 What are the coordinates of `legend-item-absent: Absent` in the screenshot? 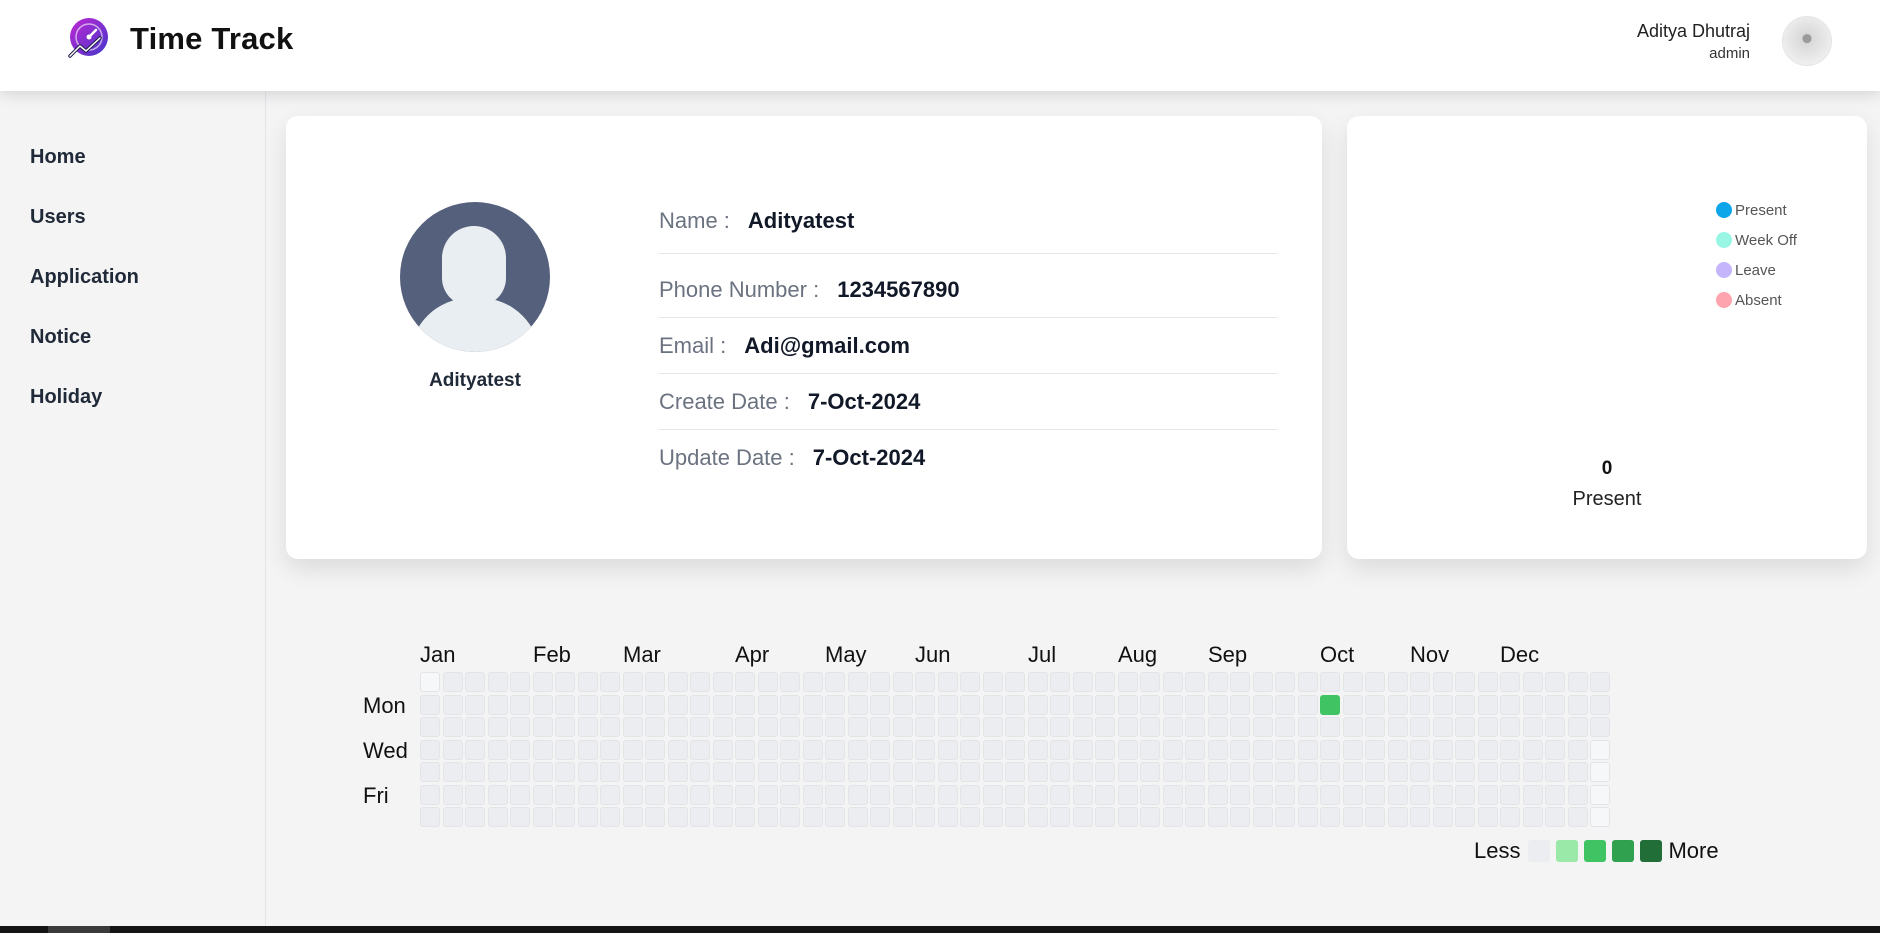 It's located at (1756, 300).